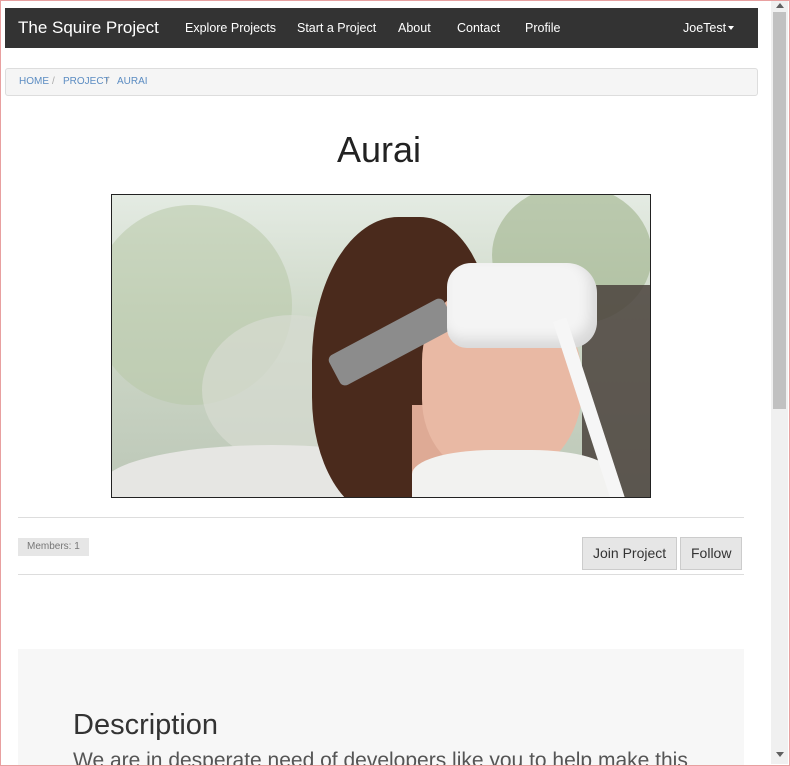 This screenshot has width=790, height=766. I want to click on brand-link: The Squire Project, so click(88, 28).